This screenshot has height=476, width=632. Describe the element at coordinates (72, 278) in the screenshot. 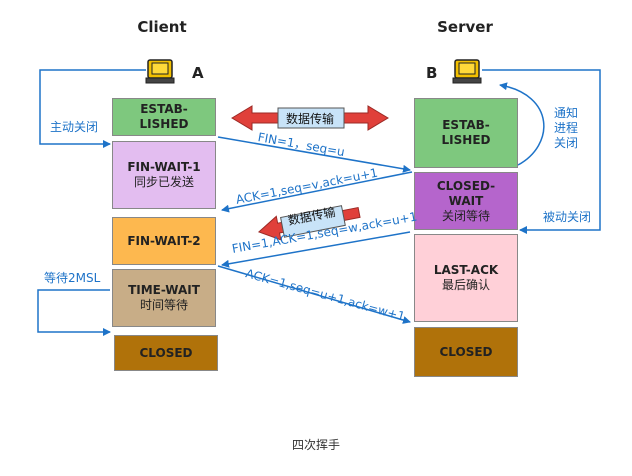

I see `wait-2msl-label: 等待2MSL` at that location.